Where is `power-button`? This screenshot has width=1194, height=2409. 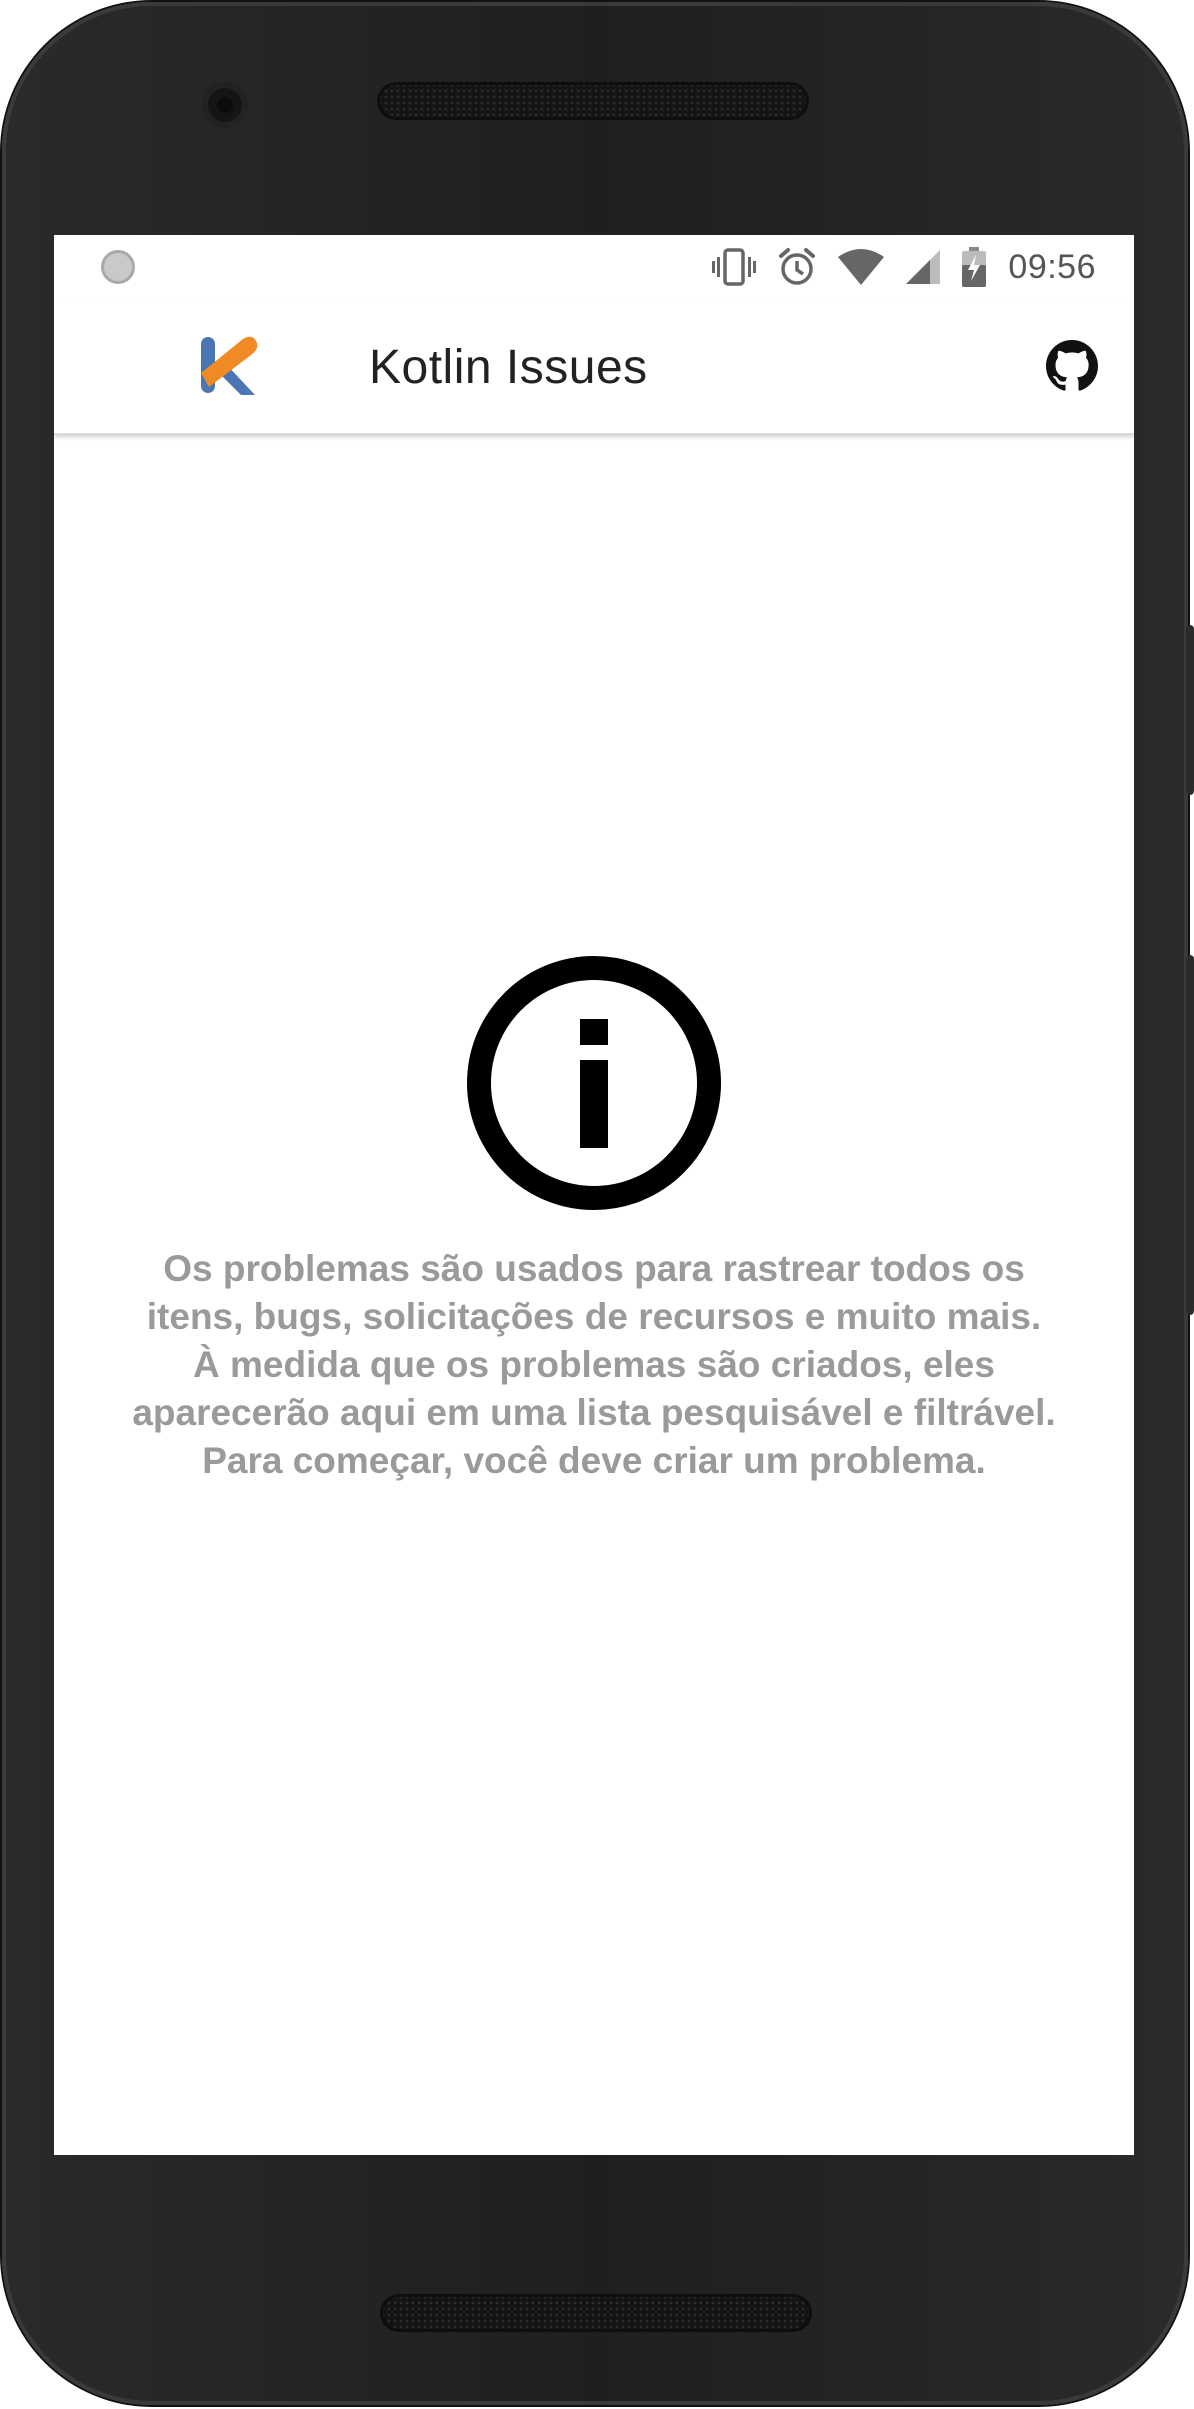
power-button is located at coordinates (1190, 710).